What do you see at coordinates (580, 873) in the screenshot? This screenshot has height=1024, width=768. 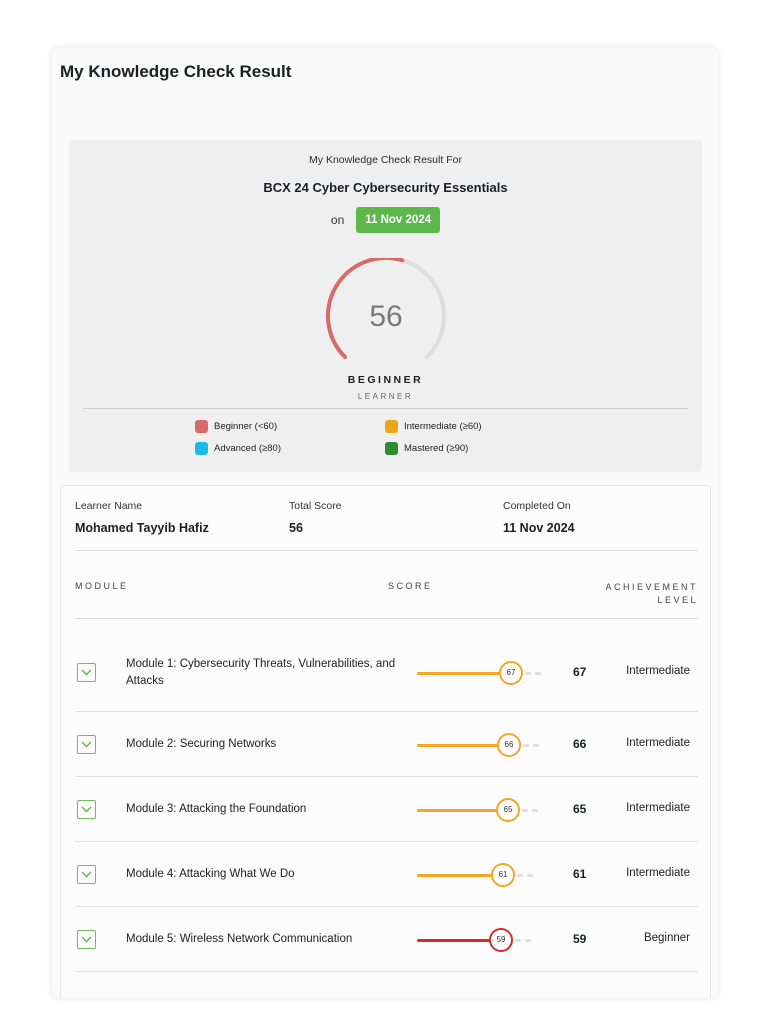 I see `module-score: 61` at bounding box center [580, 873].